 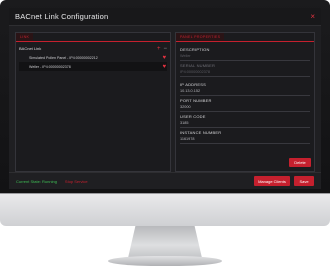 What do you see at coordinates (63, 57) in the screenshot?
I see `tree-item-label: Simulated Pollen Panel - IP4:00000002212` at bounding box center [63, 57].